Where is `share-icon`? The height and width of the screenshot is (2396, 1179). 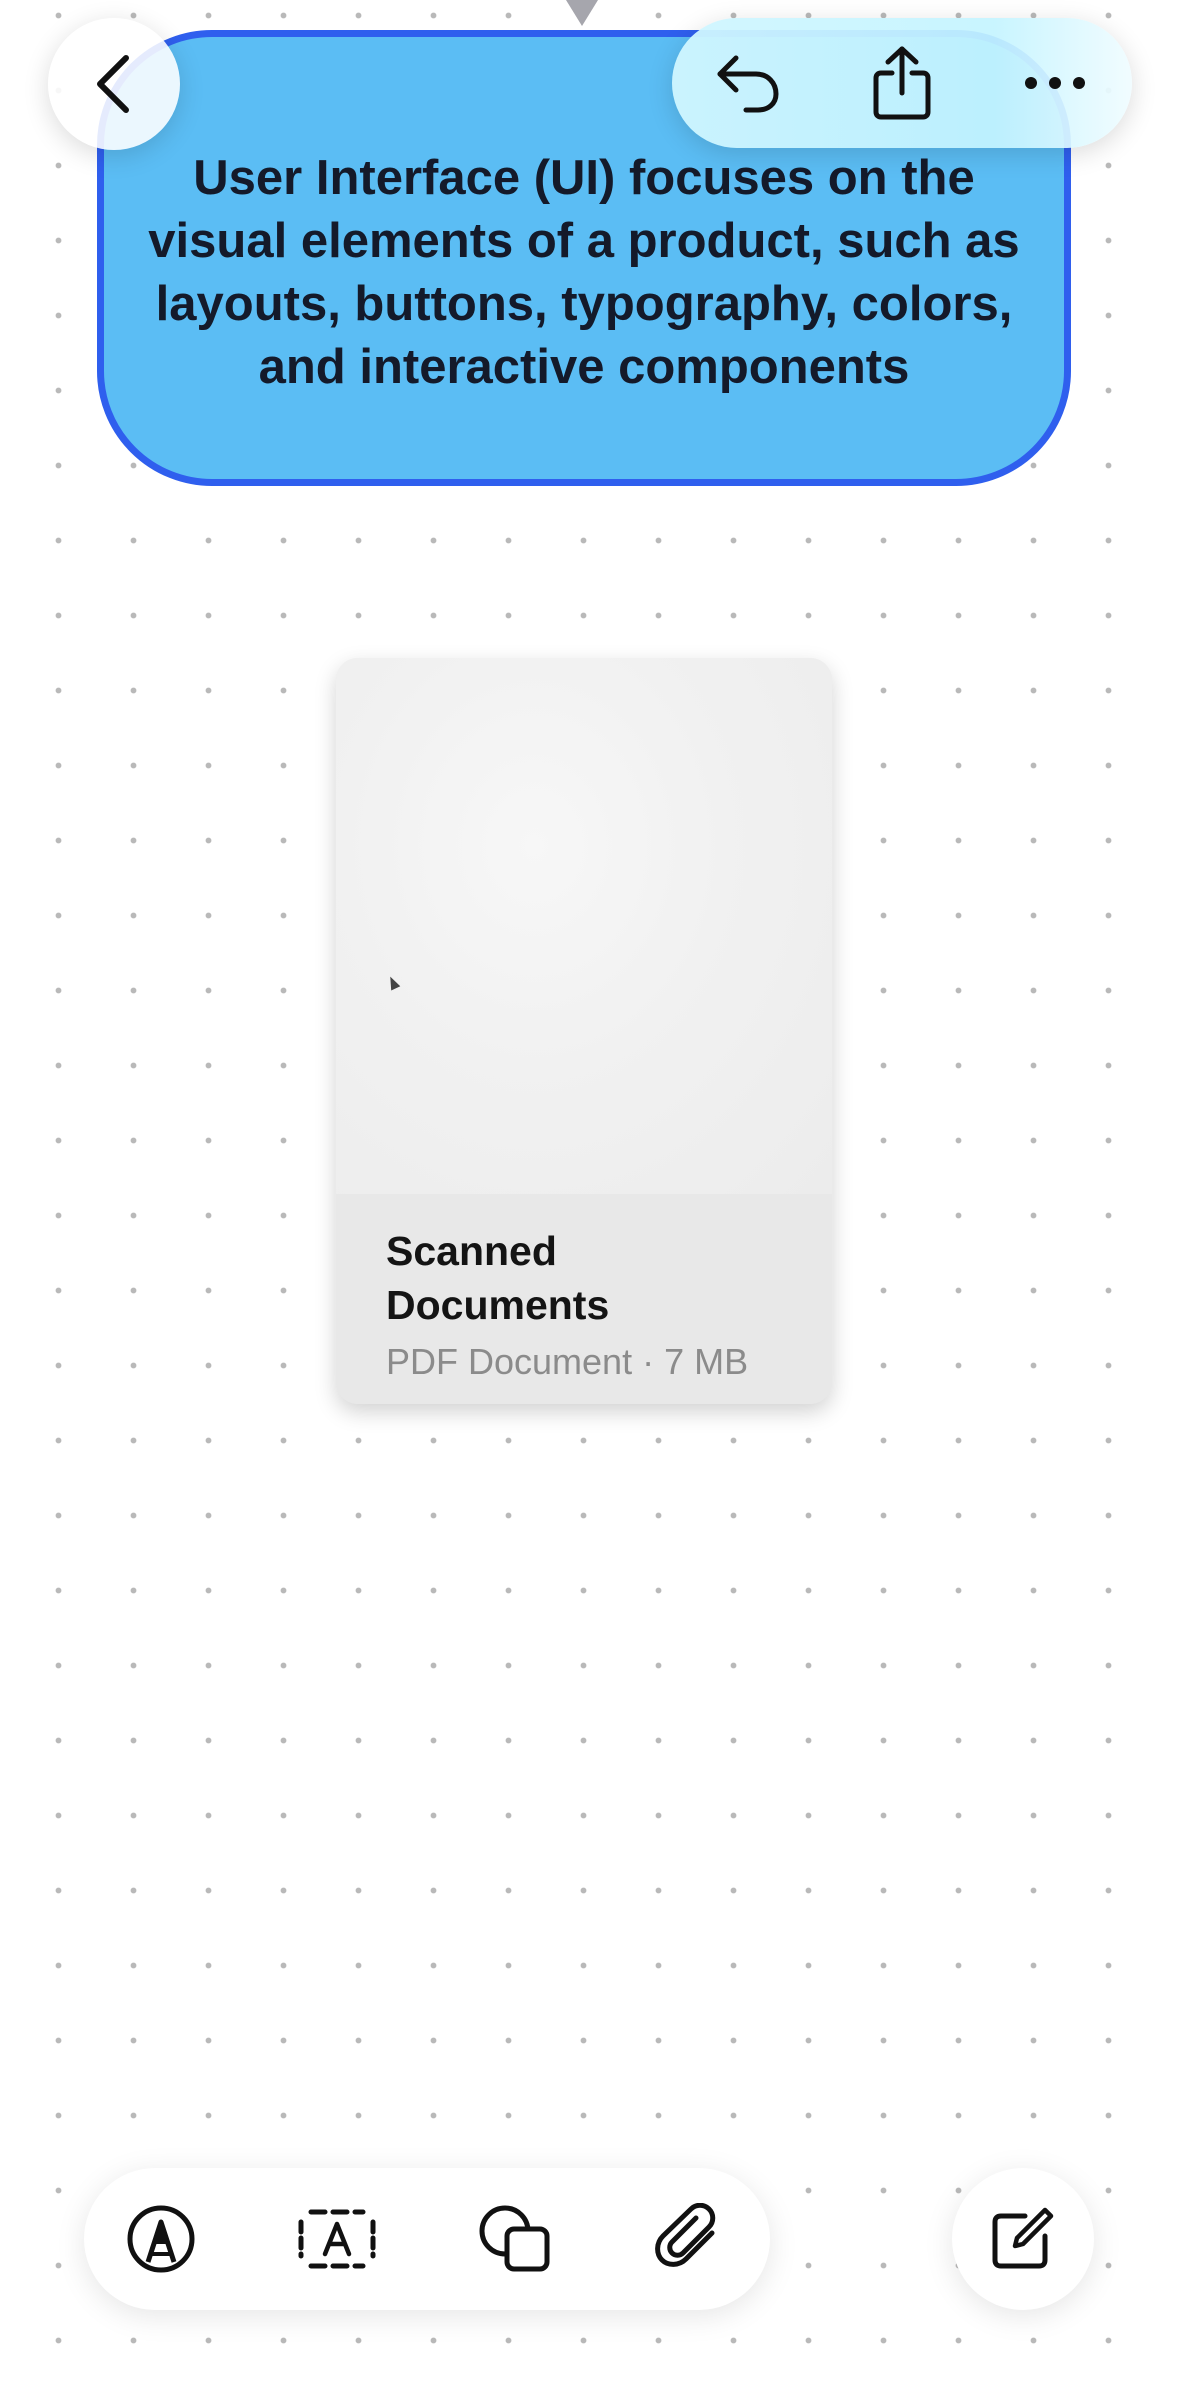
share-icon is located at coordinates (902, 83).